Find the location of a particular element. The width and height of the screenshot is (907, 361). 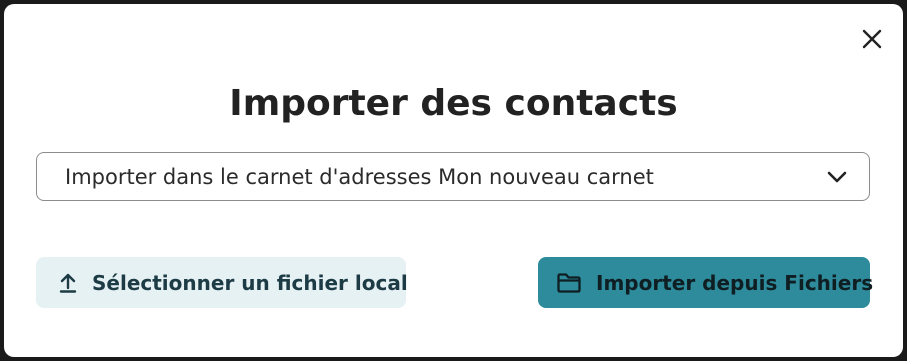

upload-icon is located at coordinates (68, 283).